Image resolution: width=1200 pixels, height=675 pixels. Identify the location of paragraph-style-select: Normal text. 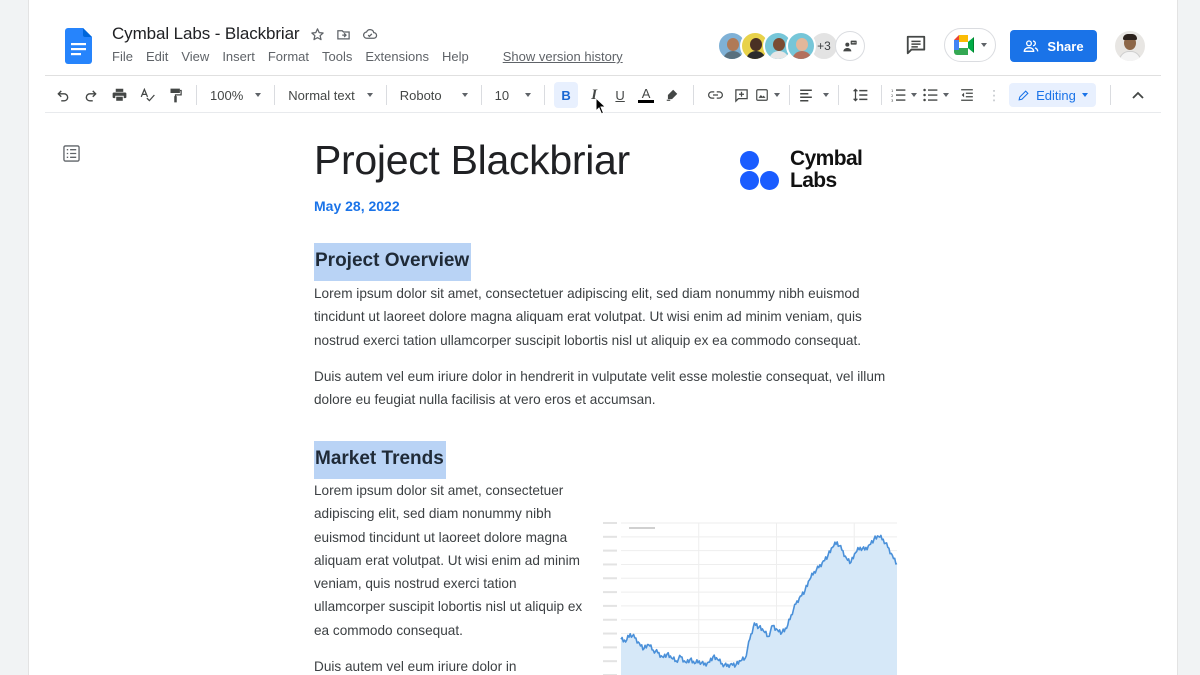
(330, 95).